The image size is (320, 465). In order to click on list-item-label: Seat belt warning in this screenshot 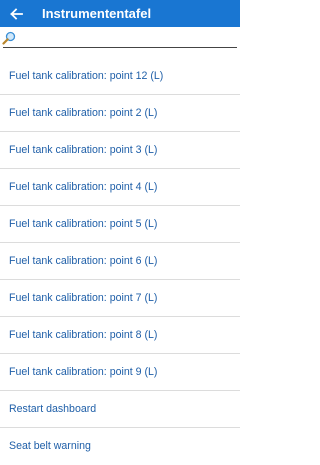, I will do `click(50, 446)`.